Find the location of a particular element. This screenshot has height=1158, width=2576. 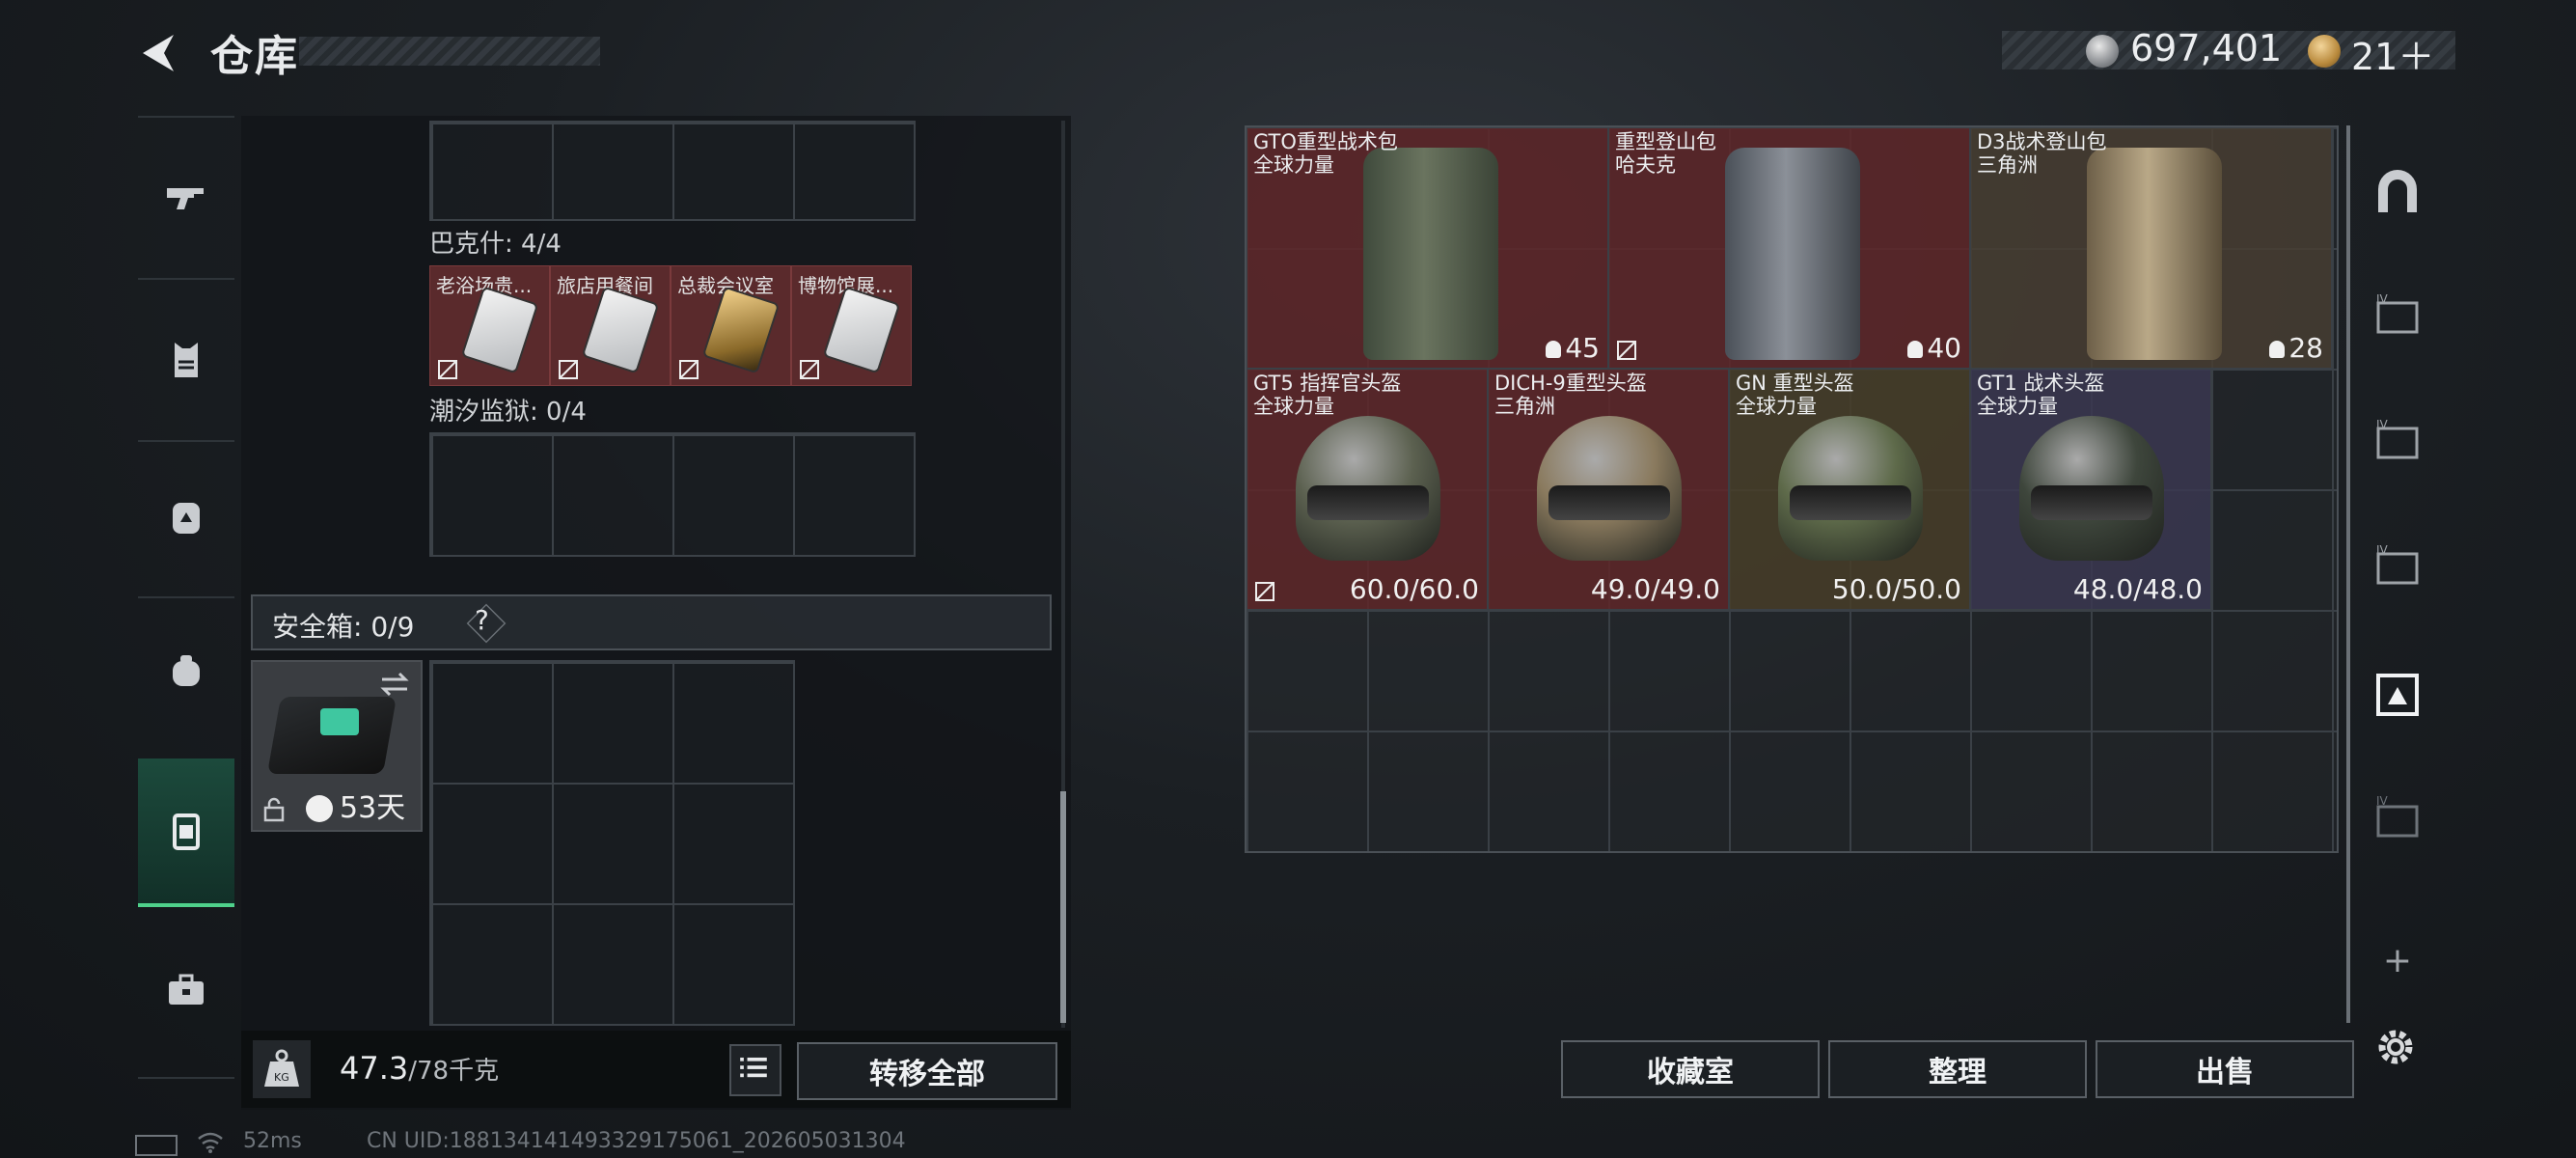

filter-container-active is located at coordinates (2397, 695).